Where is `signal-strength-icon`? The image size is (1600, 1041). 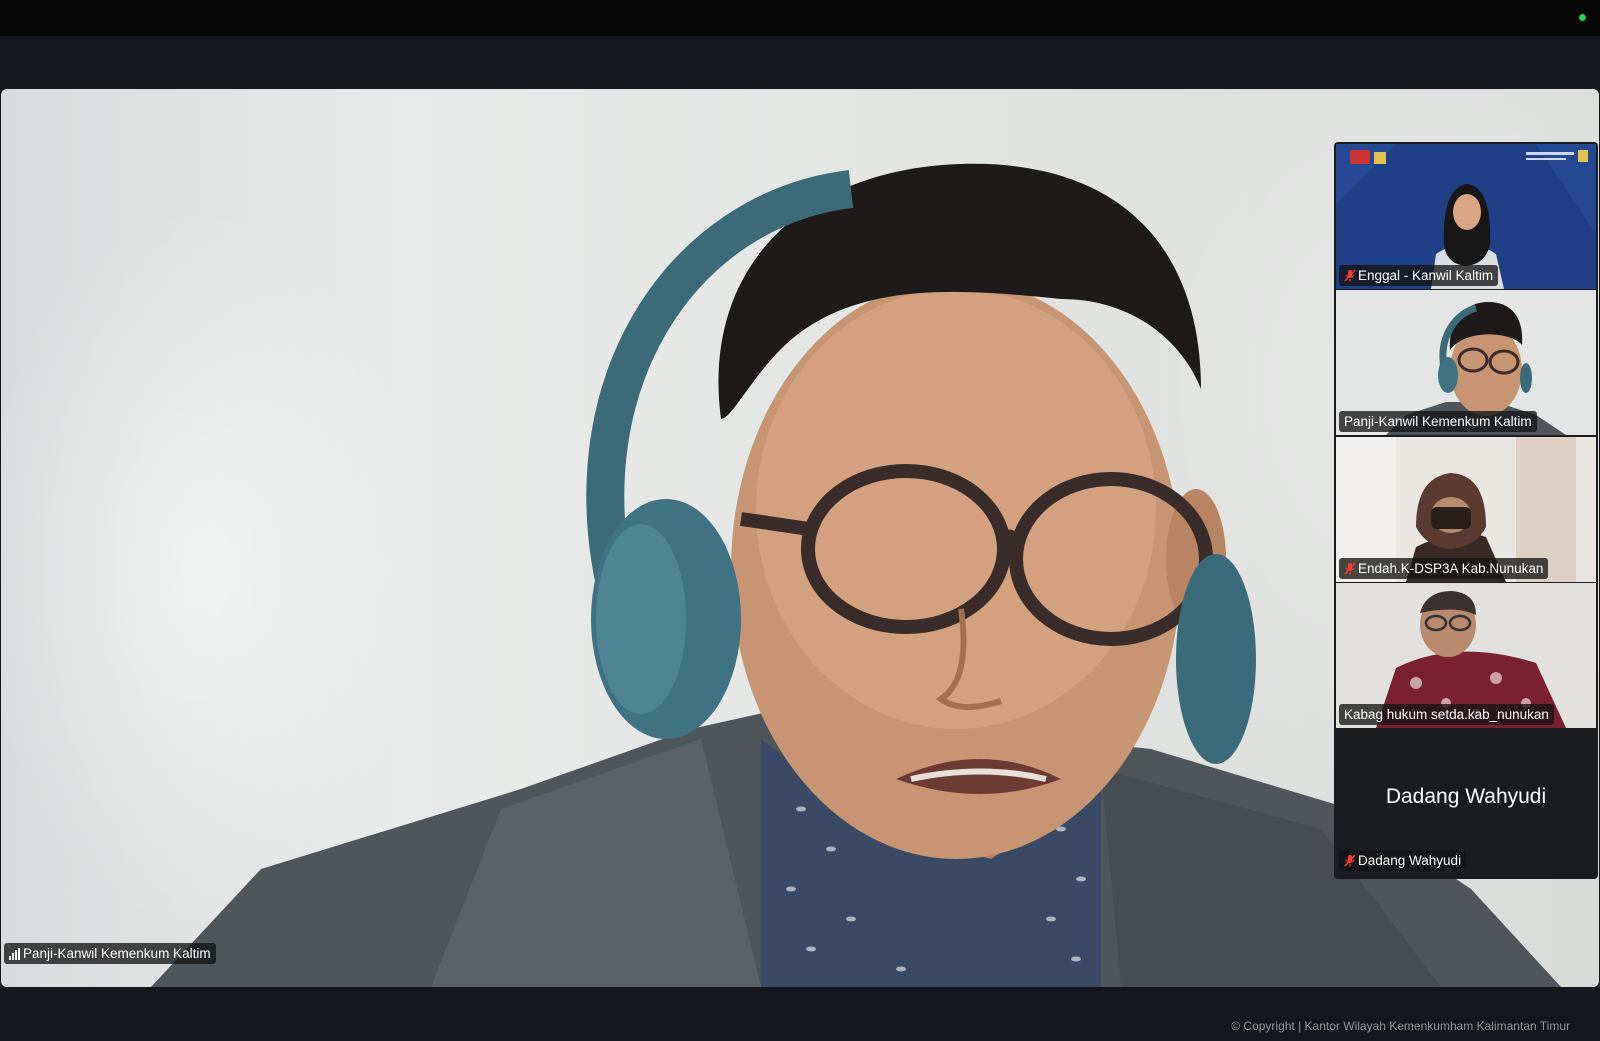
signal-strength-icon is located at coordinates (15, 954).